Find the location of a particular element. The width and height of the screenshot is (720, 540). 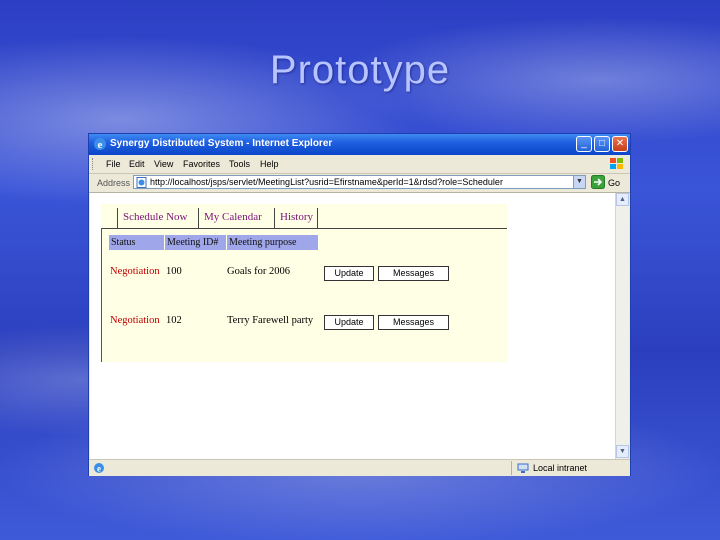

scroll-down-button: ▼ is located at coordinates (622, 451).